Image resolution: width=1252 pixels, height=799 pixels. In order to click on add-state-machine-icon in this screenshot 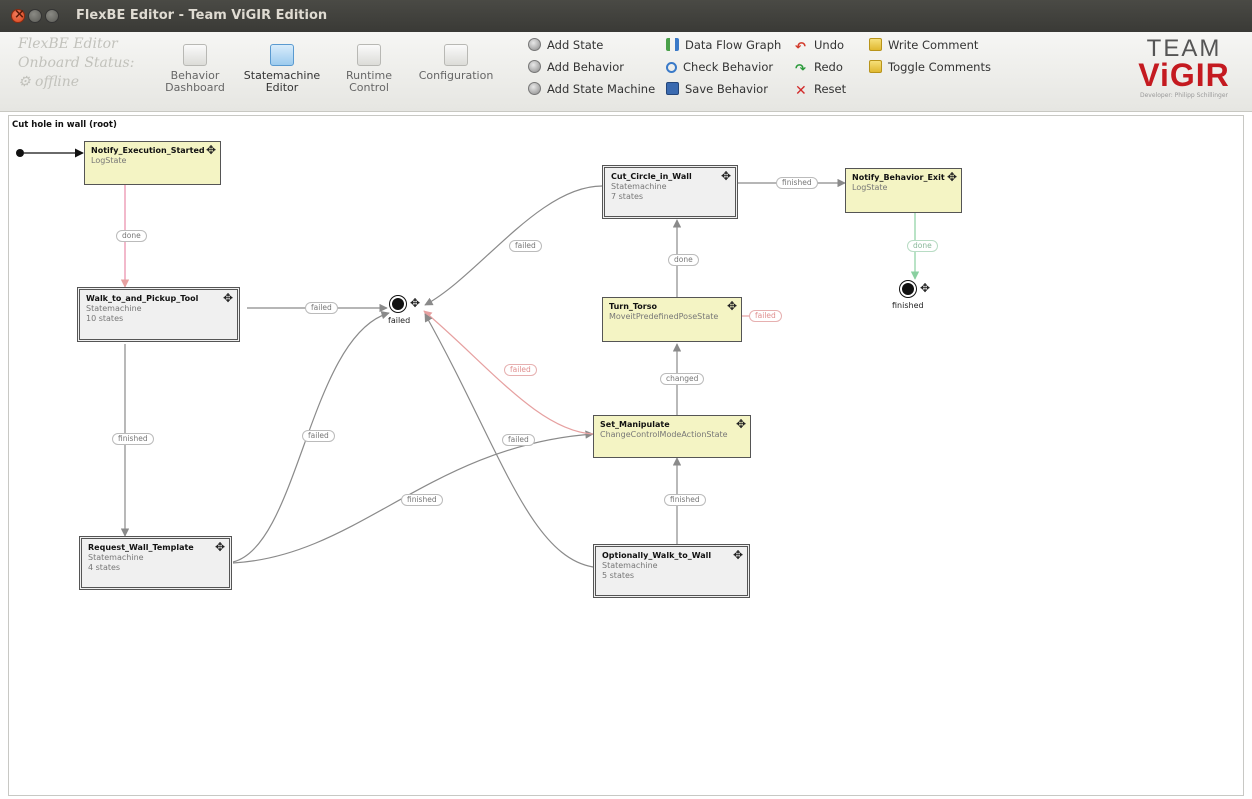, I will do `click(534, 88)`.